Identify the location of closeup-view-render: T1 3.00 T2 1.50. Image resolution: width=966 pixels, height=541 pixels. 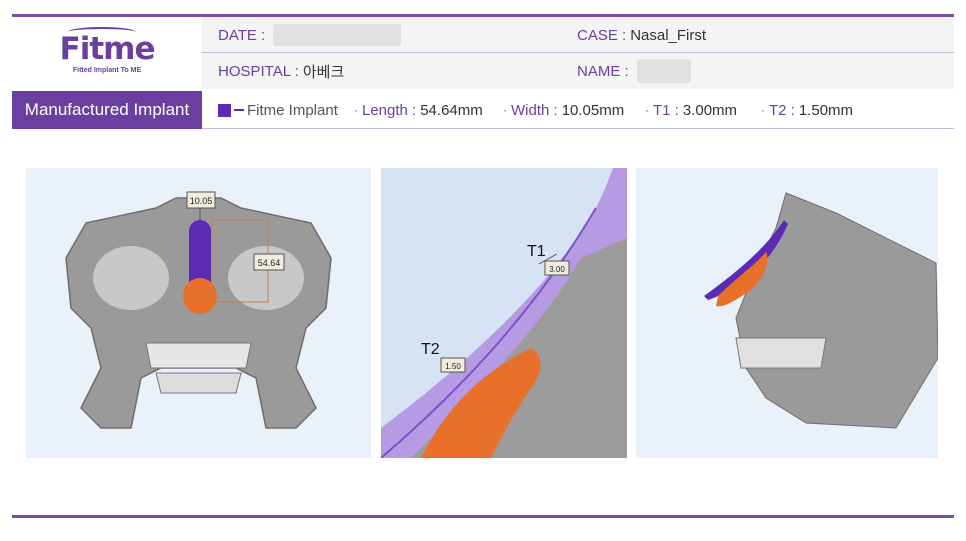
(504, 313).